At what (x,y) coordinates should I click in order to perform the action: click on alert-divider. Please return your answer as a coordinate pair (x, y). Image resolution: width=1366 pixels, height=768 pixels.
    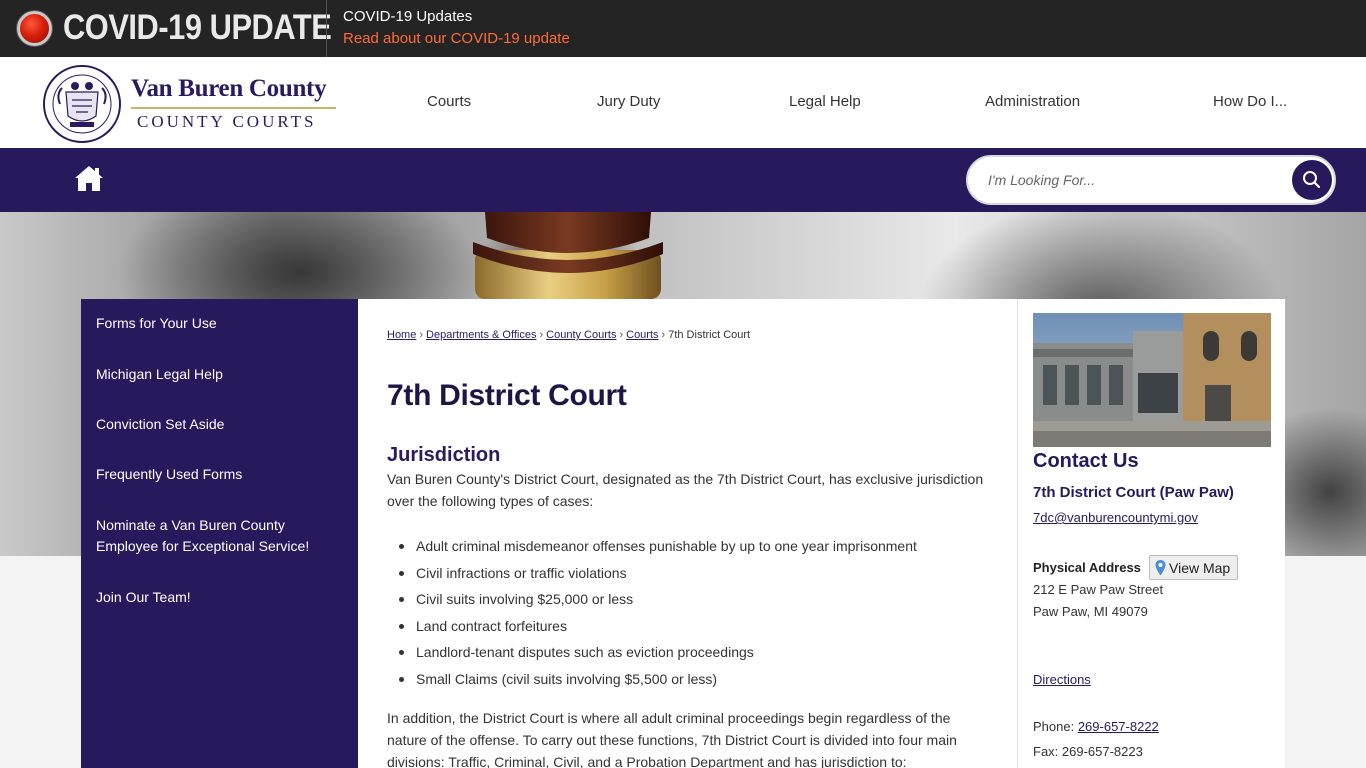
    Looking at the image, I should click on (326, 28).